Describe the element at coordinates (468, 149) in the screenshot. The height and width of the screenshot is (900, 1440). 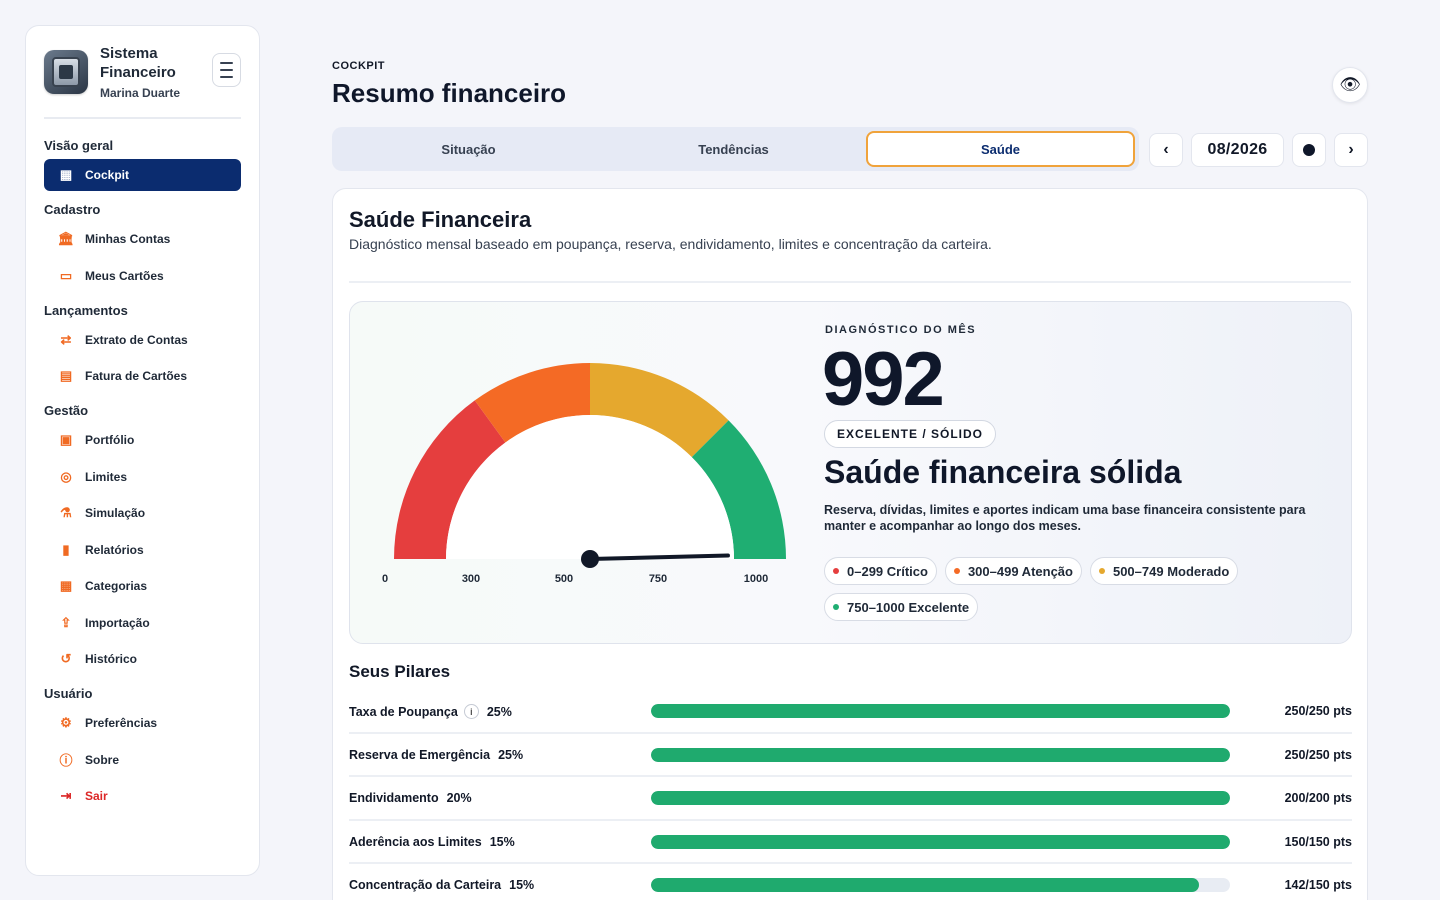
I see `tab-situacao: Situação` at that location.